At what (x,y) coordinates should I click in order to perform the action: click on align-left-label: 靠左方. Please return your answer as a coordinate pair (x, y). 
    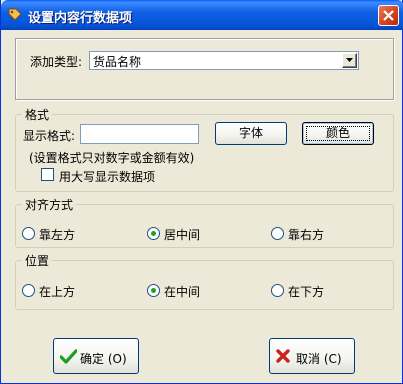
    Looking at the image, I should click on (57, 235).